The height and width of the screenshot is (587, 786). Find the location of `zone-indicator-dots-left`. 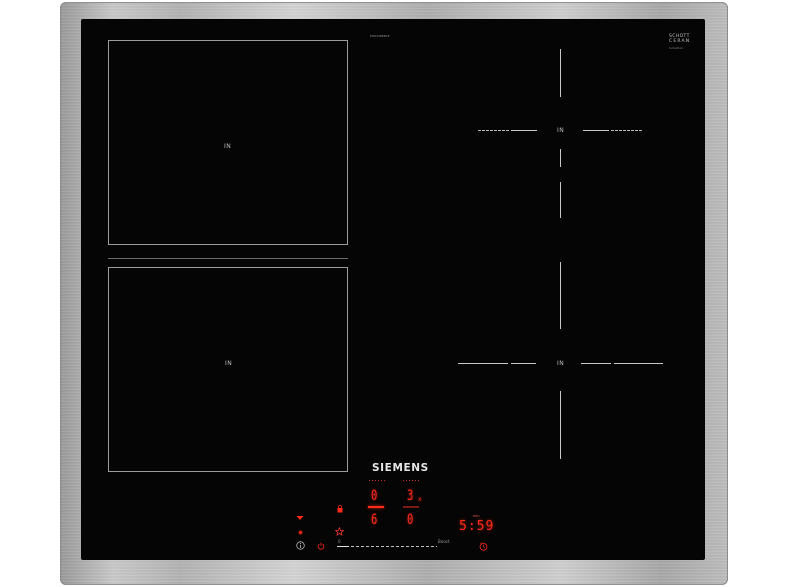

zone-indicator-dots-left is located at coordinates (377, 480).